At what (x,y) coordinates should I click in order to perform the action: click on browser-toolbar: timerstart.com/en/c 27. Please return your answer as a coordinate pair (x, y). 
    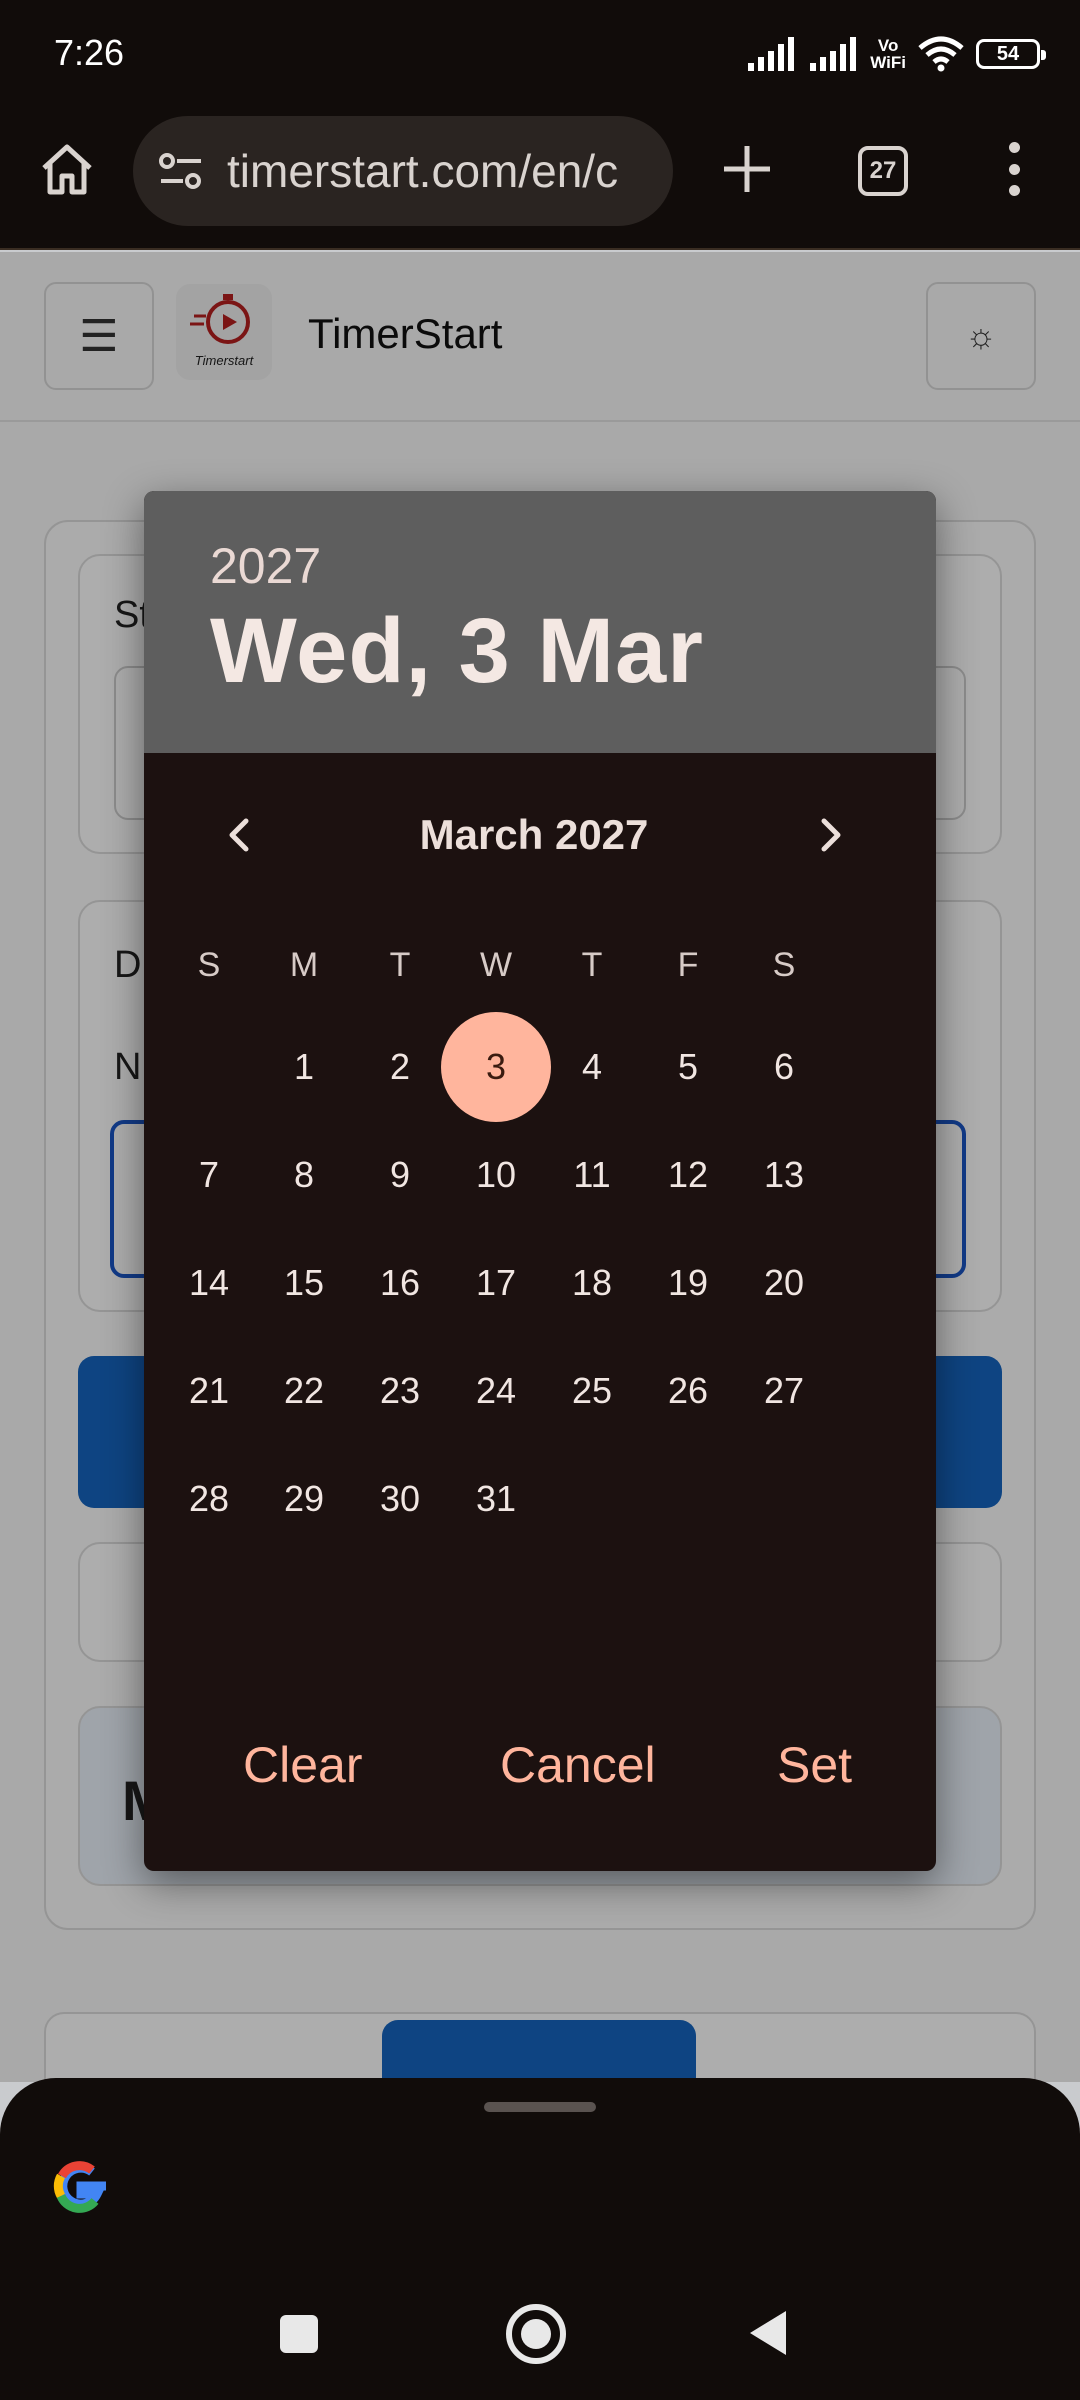
    Looking at the image, I should click on (540, 180).